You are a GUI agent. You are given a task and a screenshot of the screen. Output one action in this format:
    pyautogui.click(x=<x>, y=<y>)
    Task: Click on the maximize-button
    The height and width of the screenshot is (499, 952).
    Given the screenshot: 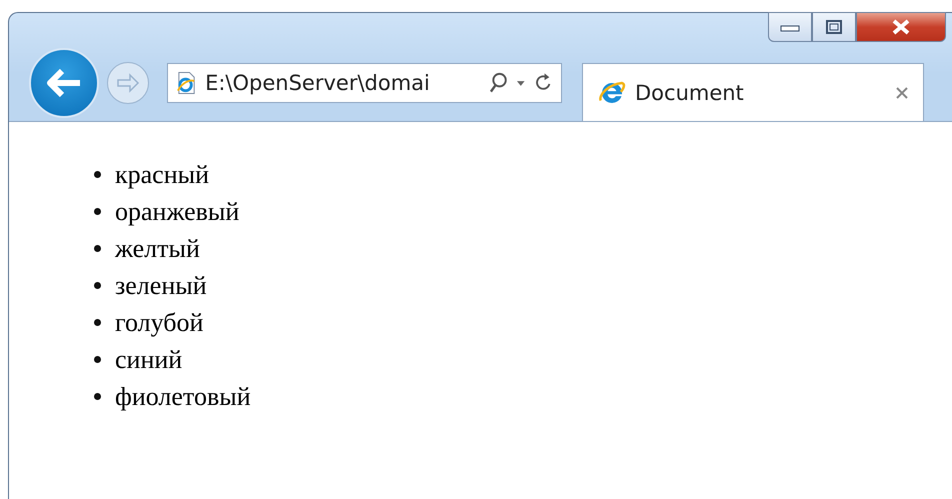 What is the action you would take?
    pyautogui.click(x=834, y=27)
    